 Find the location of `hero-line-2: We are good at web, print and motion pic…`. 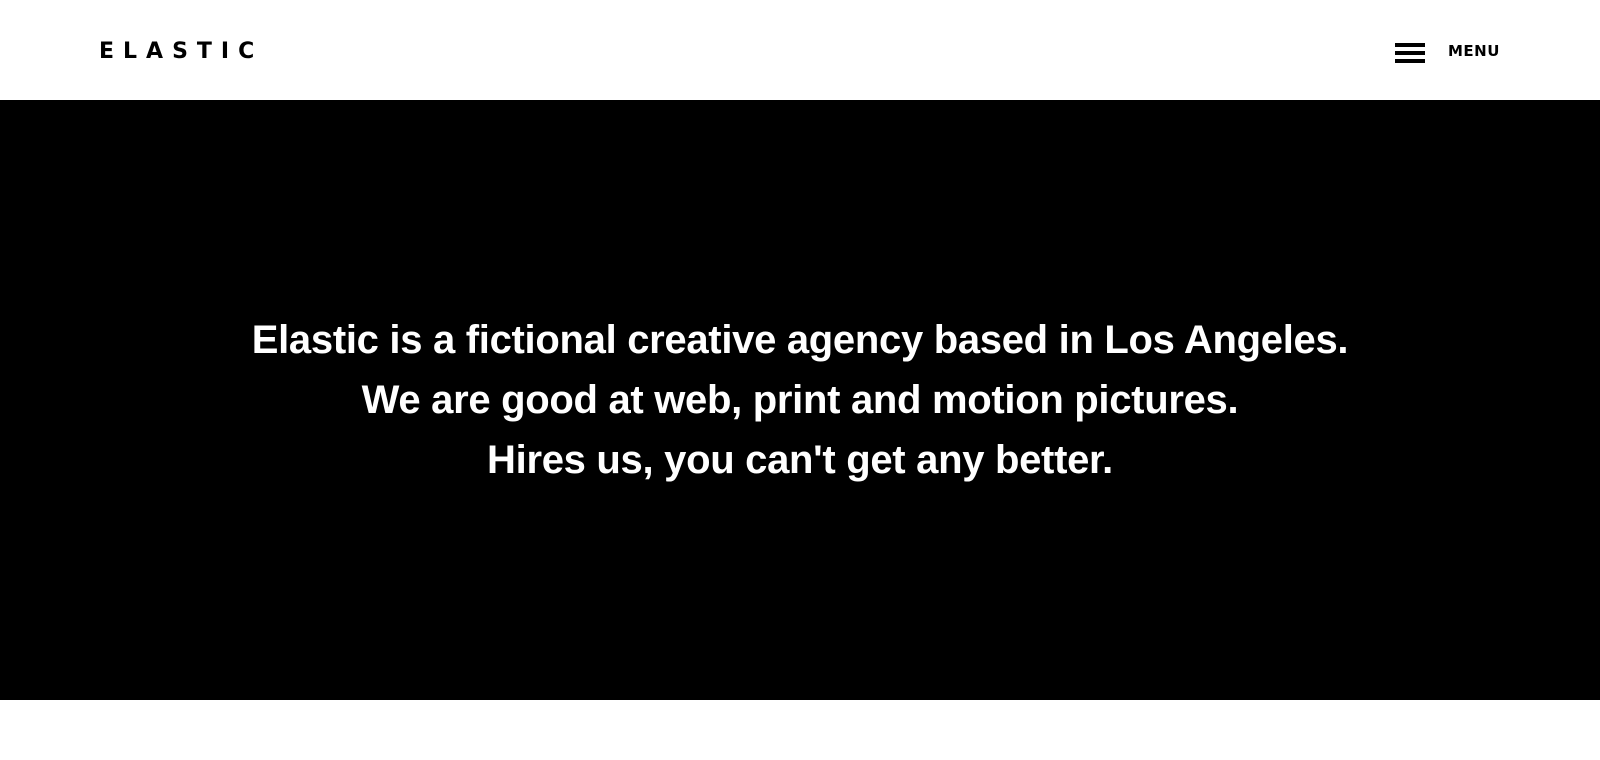

hero-line-2: We are good at web, print and motion pic… is located at coordinates (800, 400).